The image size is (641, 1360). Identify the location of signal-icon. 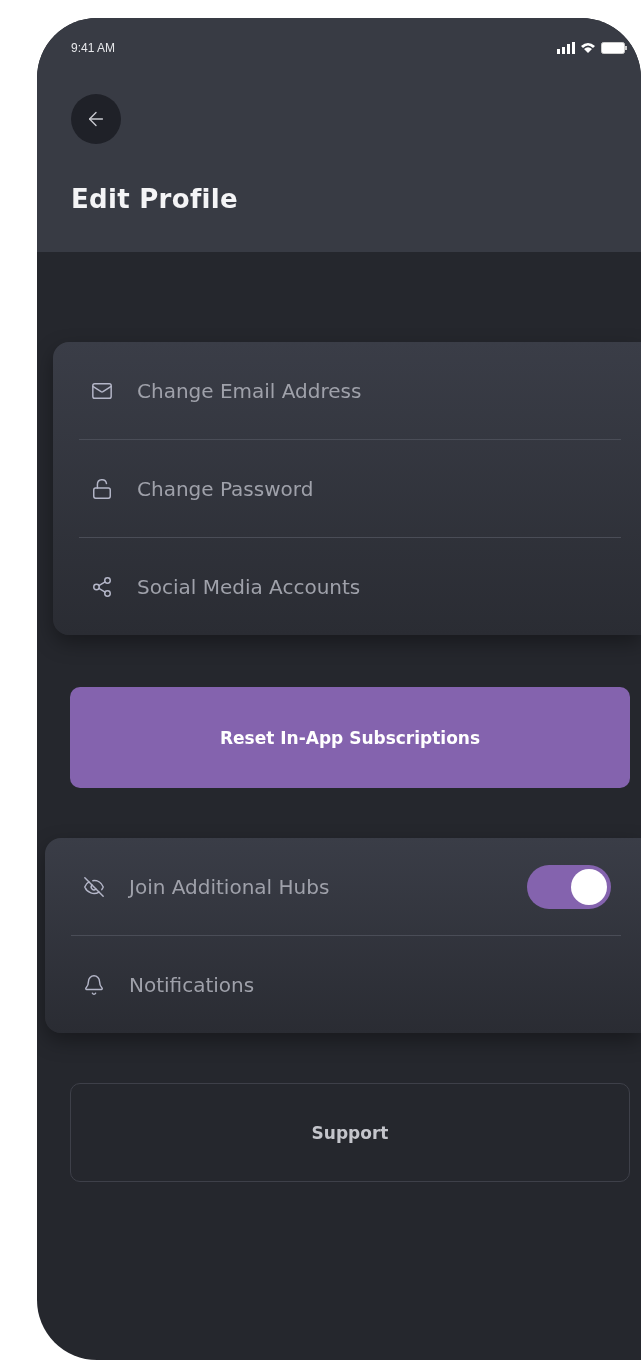
(566, 48).